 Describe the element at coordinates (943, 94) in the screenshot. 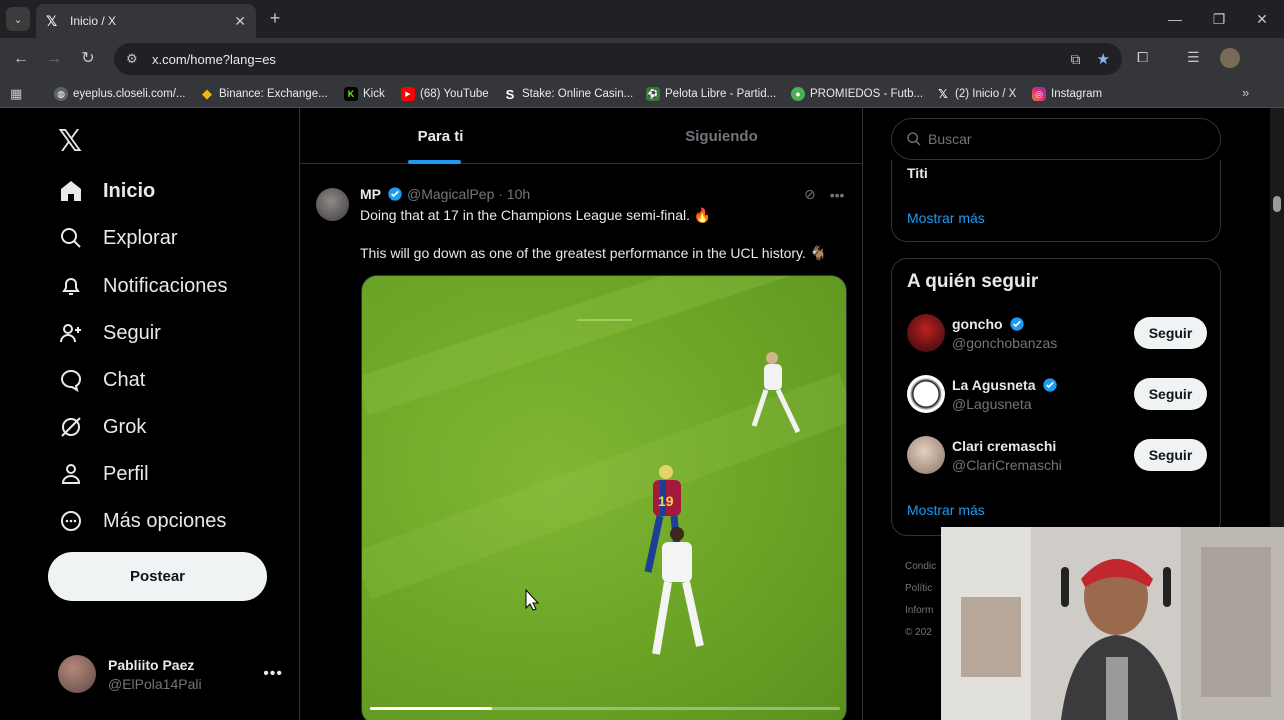

I see `x-icon: 𝕏` at that location.